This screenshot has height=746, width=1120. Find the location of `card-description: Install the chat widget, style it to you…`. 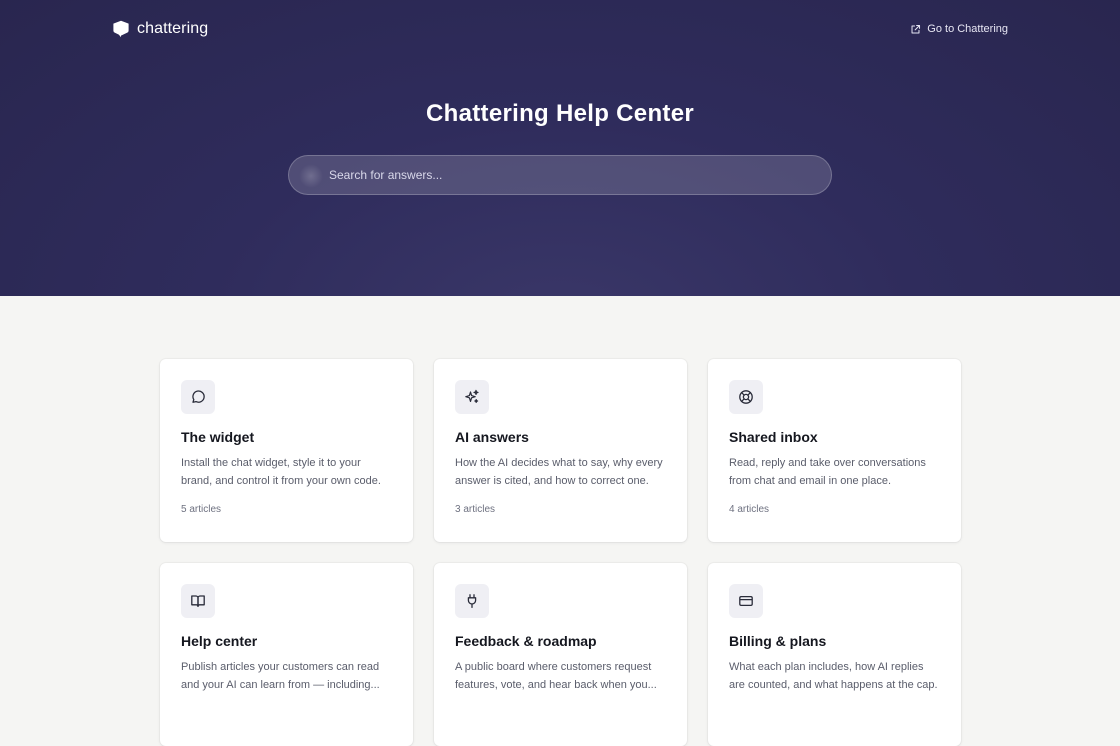

card-description: Install the chat widget, style it to you… is located at coordinates (281, 472).